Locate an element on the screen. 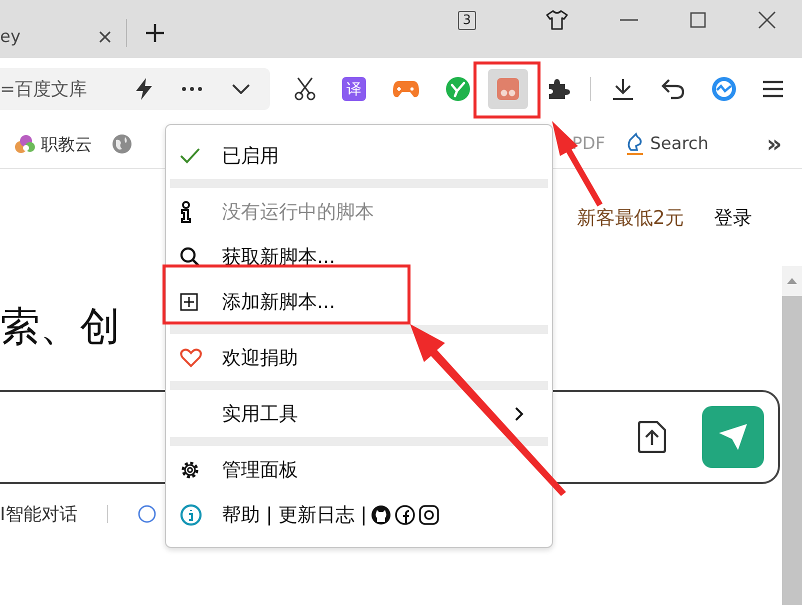 The image size is (802, 605). bookmark is located at coordinates (122, 144).